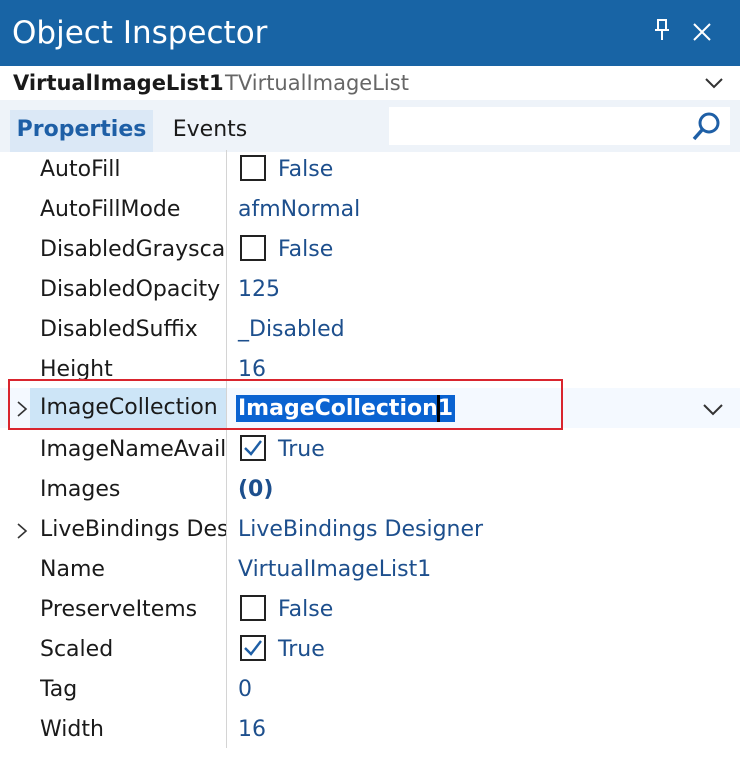 The image size is (740, 768). I want to click on property-name: AutoFillMode, so click(110, 209).